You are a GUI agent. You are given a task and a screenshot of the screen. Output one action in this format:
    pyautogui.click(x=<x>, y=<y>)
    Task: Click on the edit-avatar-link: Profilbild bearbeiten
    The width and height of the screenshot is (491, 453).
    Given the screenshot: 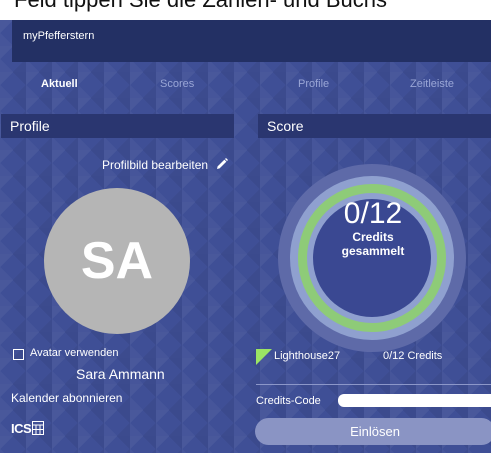 What is the action you would take?
    pyautogui.click(x=155, y=165)
    